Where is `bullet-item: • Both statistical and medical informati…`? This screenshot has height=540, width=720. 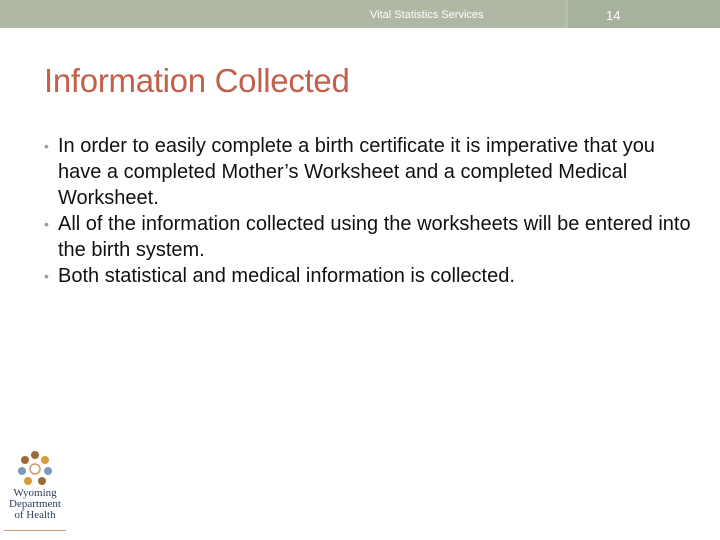
bullet-item: • Both statistical and medical informati… is located at coordinates (369, 276).